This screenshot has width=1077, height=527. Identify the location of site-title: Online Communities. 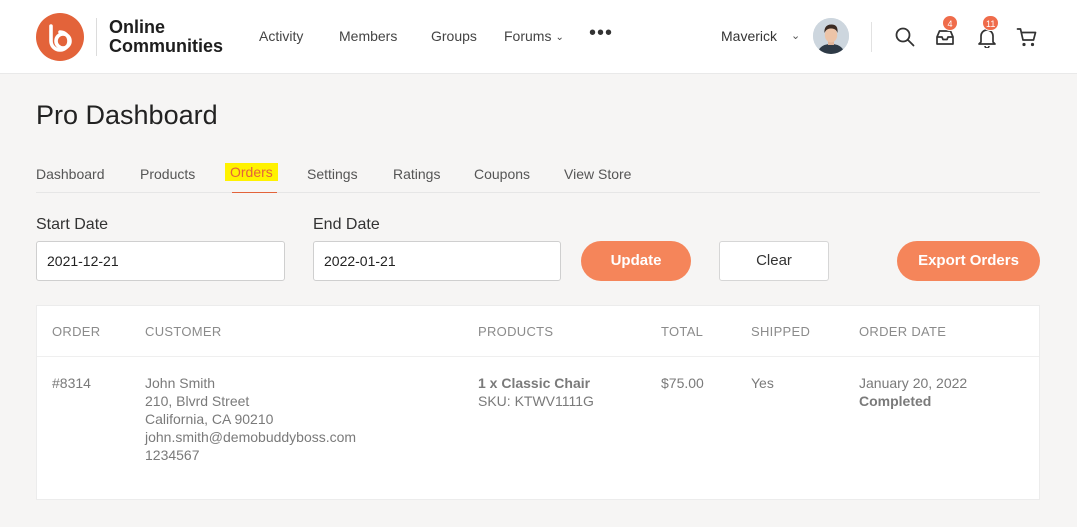
(166, 37).